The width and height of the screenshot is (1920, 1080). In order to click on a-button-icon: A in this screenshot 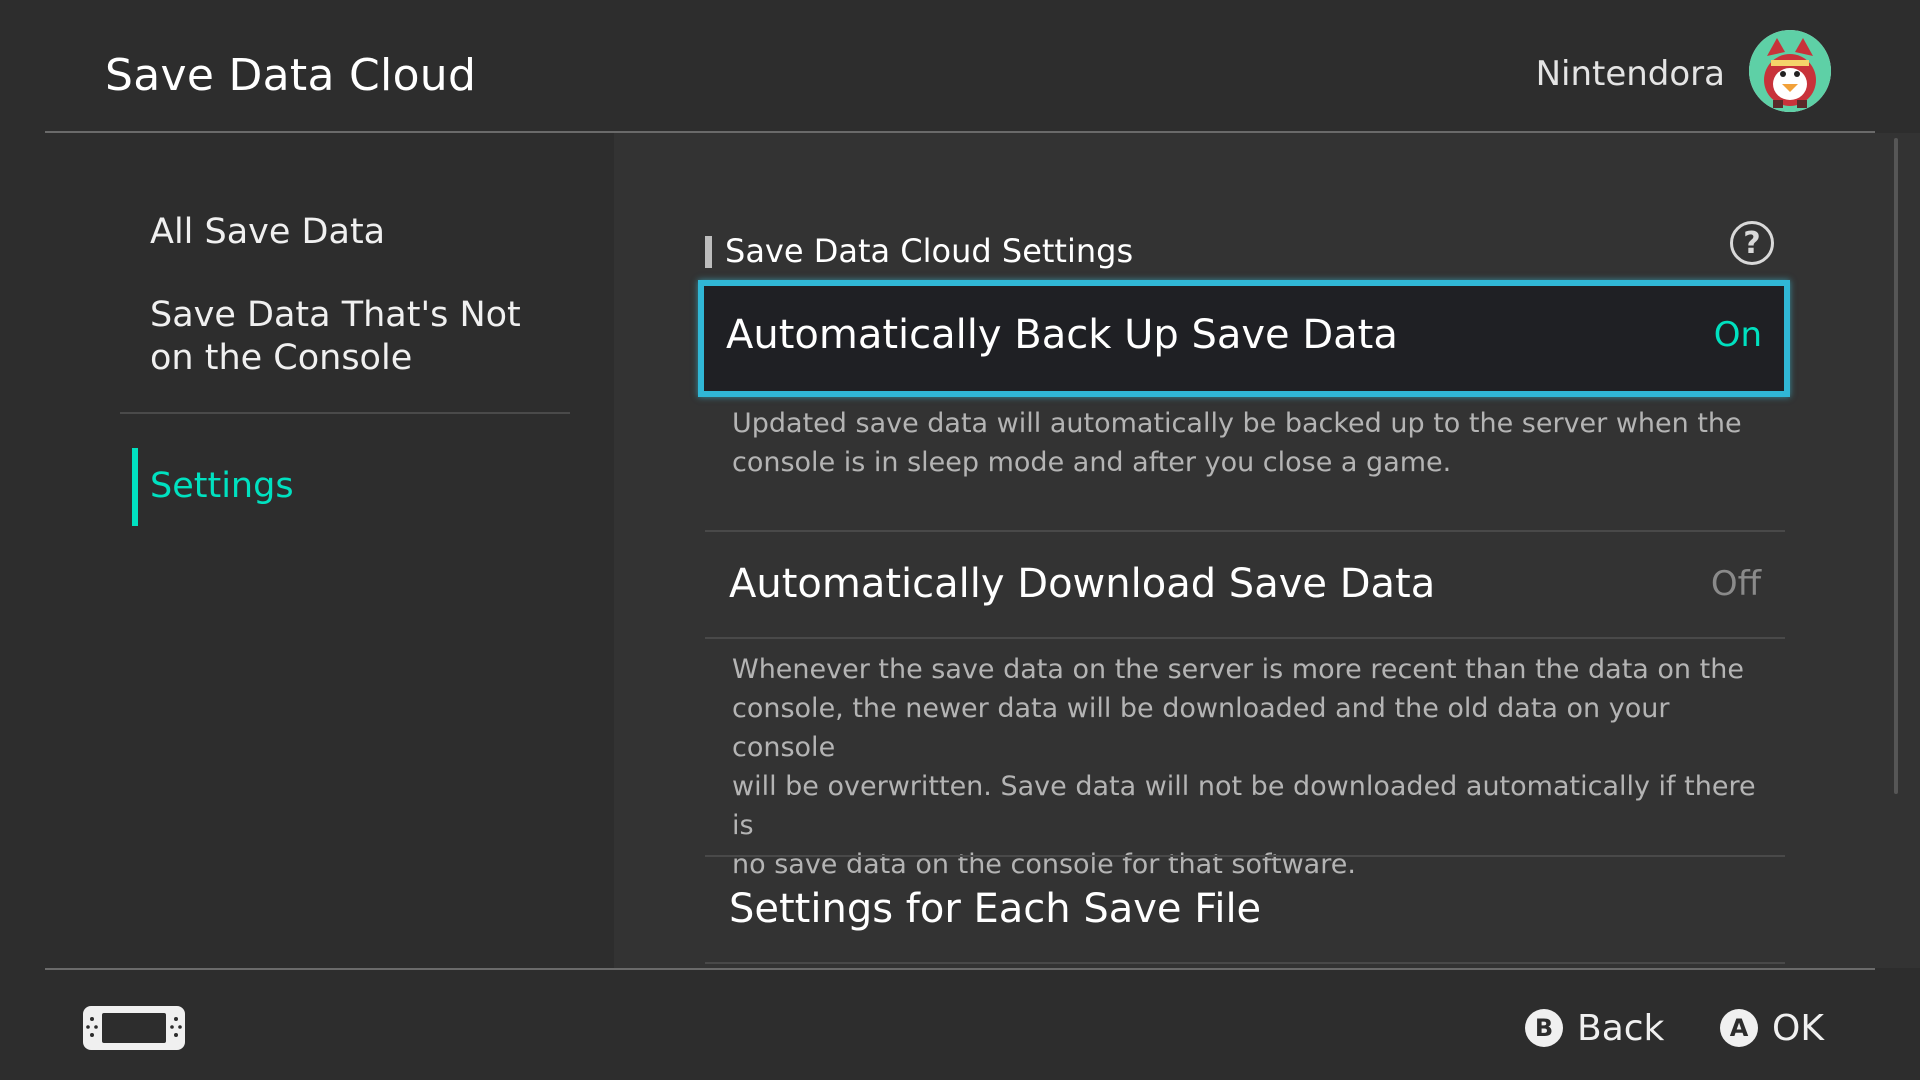, I will do `click(1739, 1028)`.